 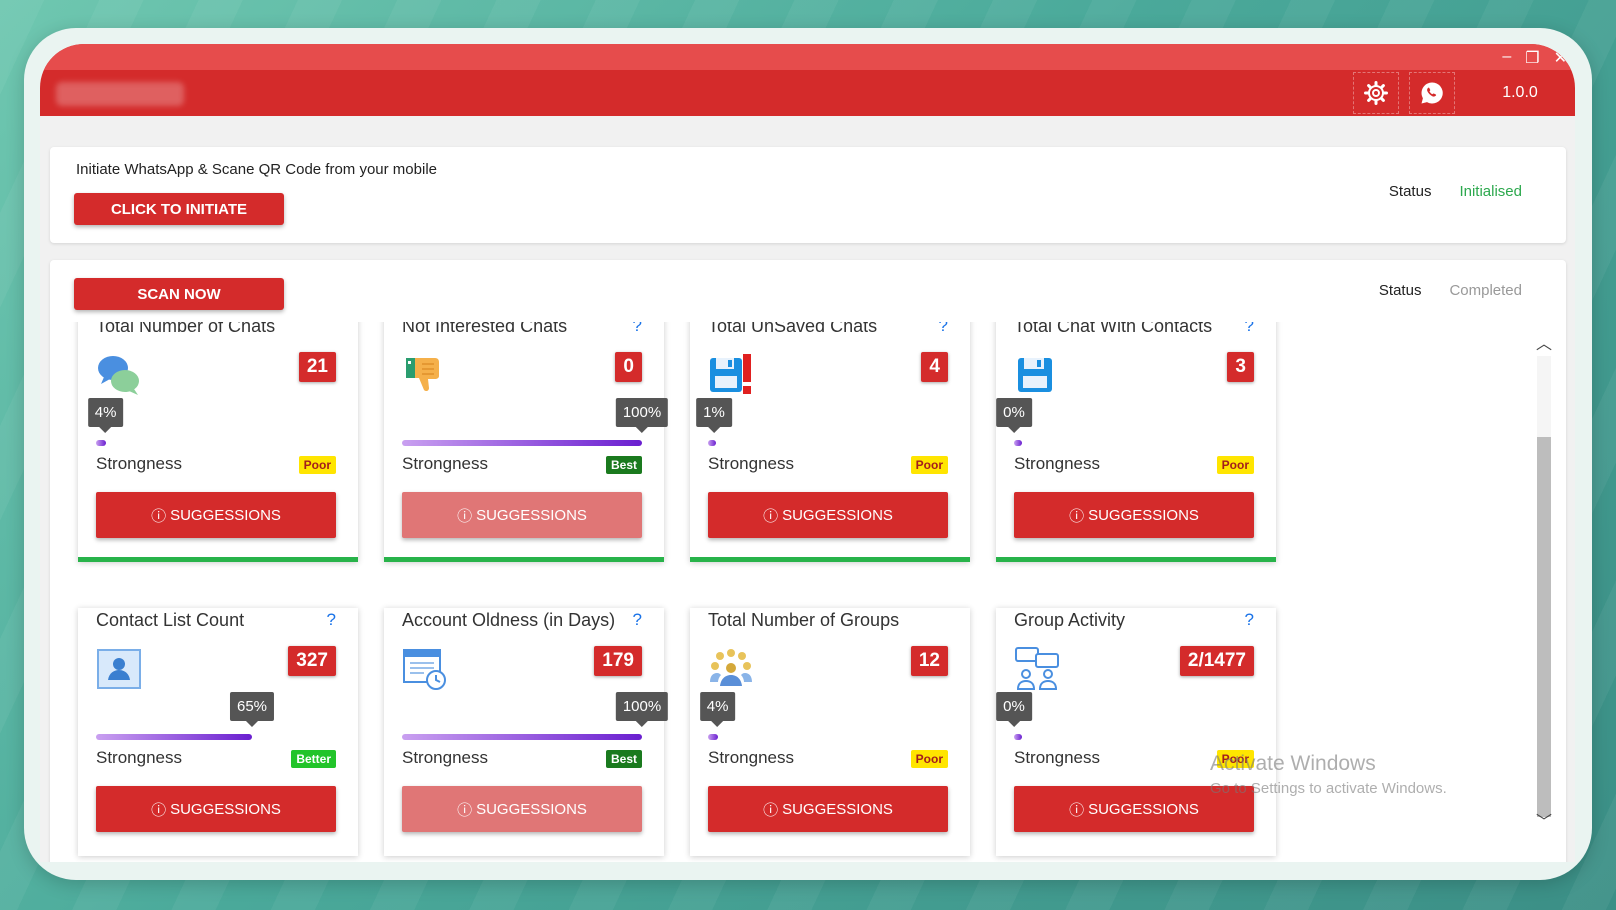 I want to click on app-version: 1.0.0, so click(x=1520, y=92).